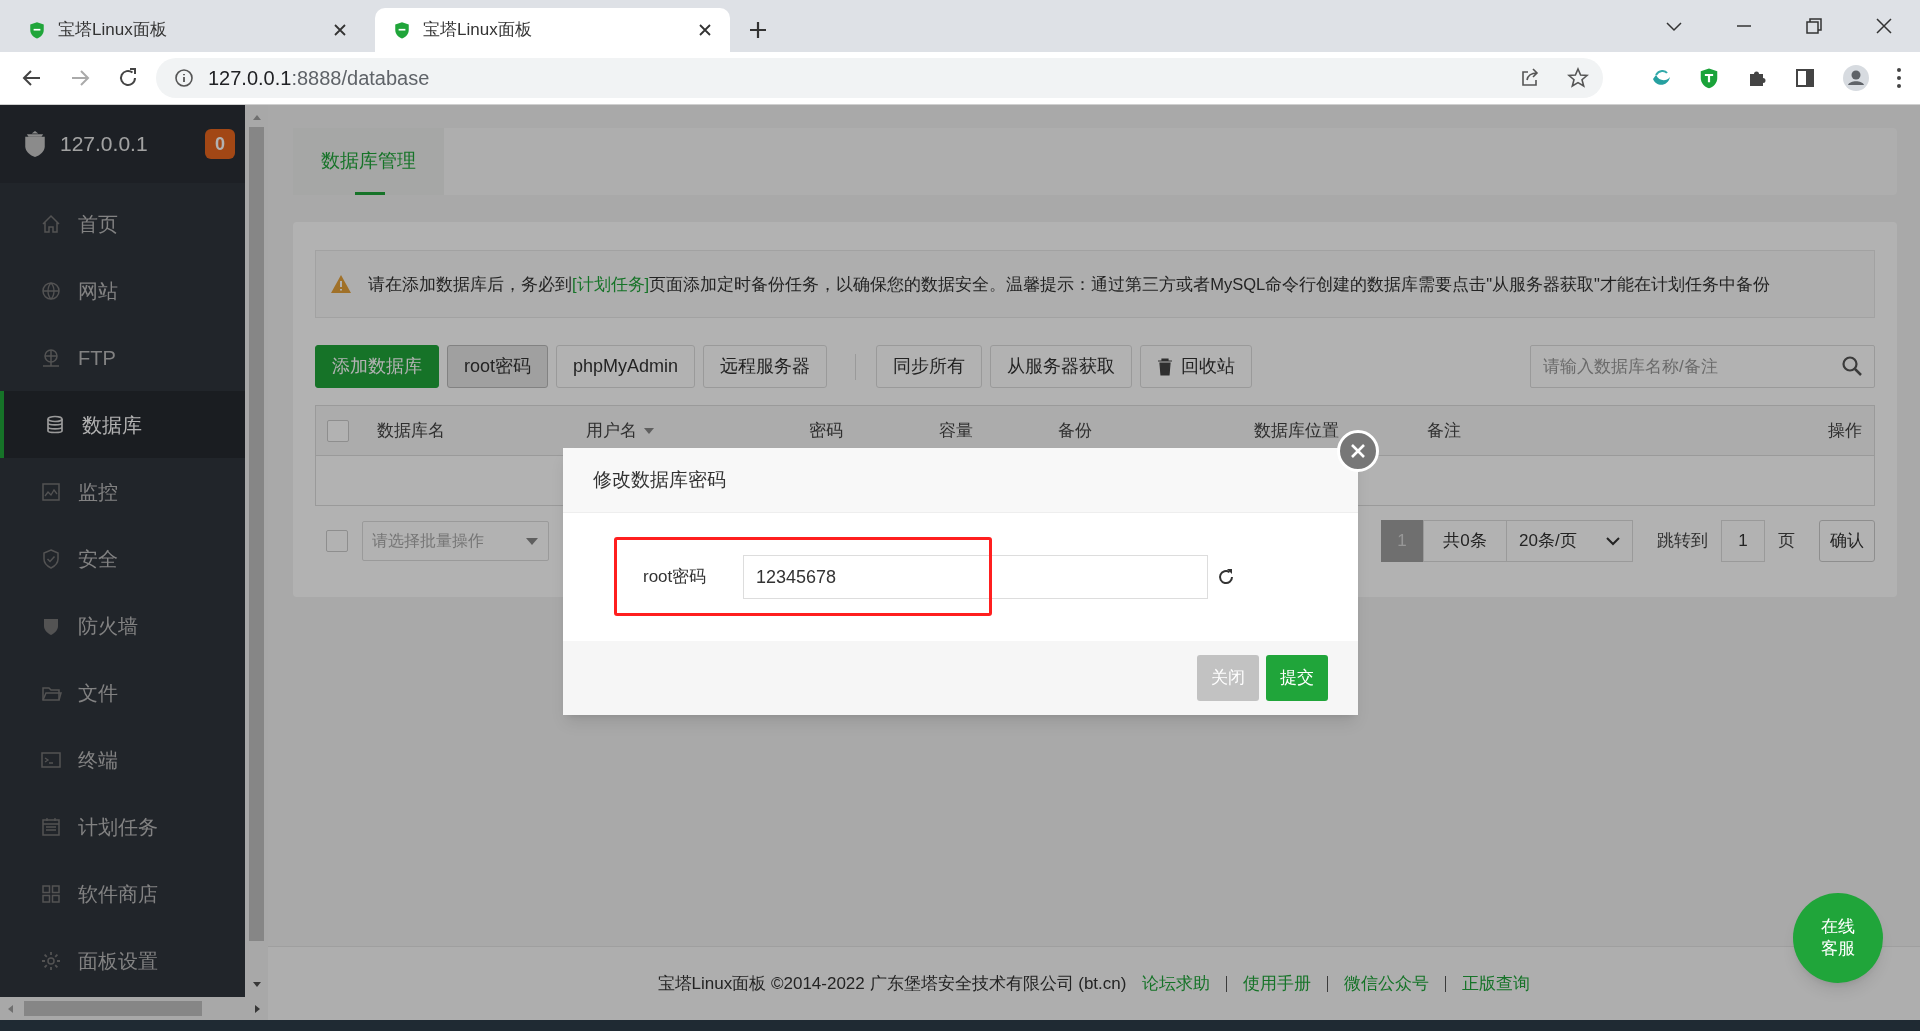 Image resolution: width=1920 pixels, height=1031 pixels. What do you see at coordinates (975, 577) in the screenshot?
I see `password-field: 12345678` at bounding box center [975, 577].